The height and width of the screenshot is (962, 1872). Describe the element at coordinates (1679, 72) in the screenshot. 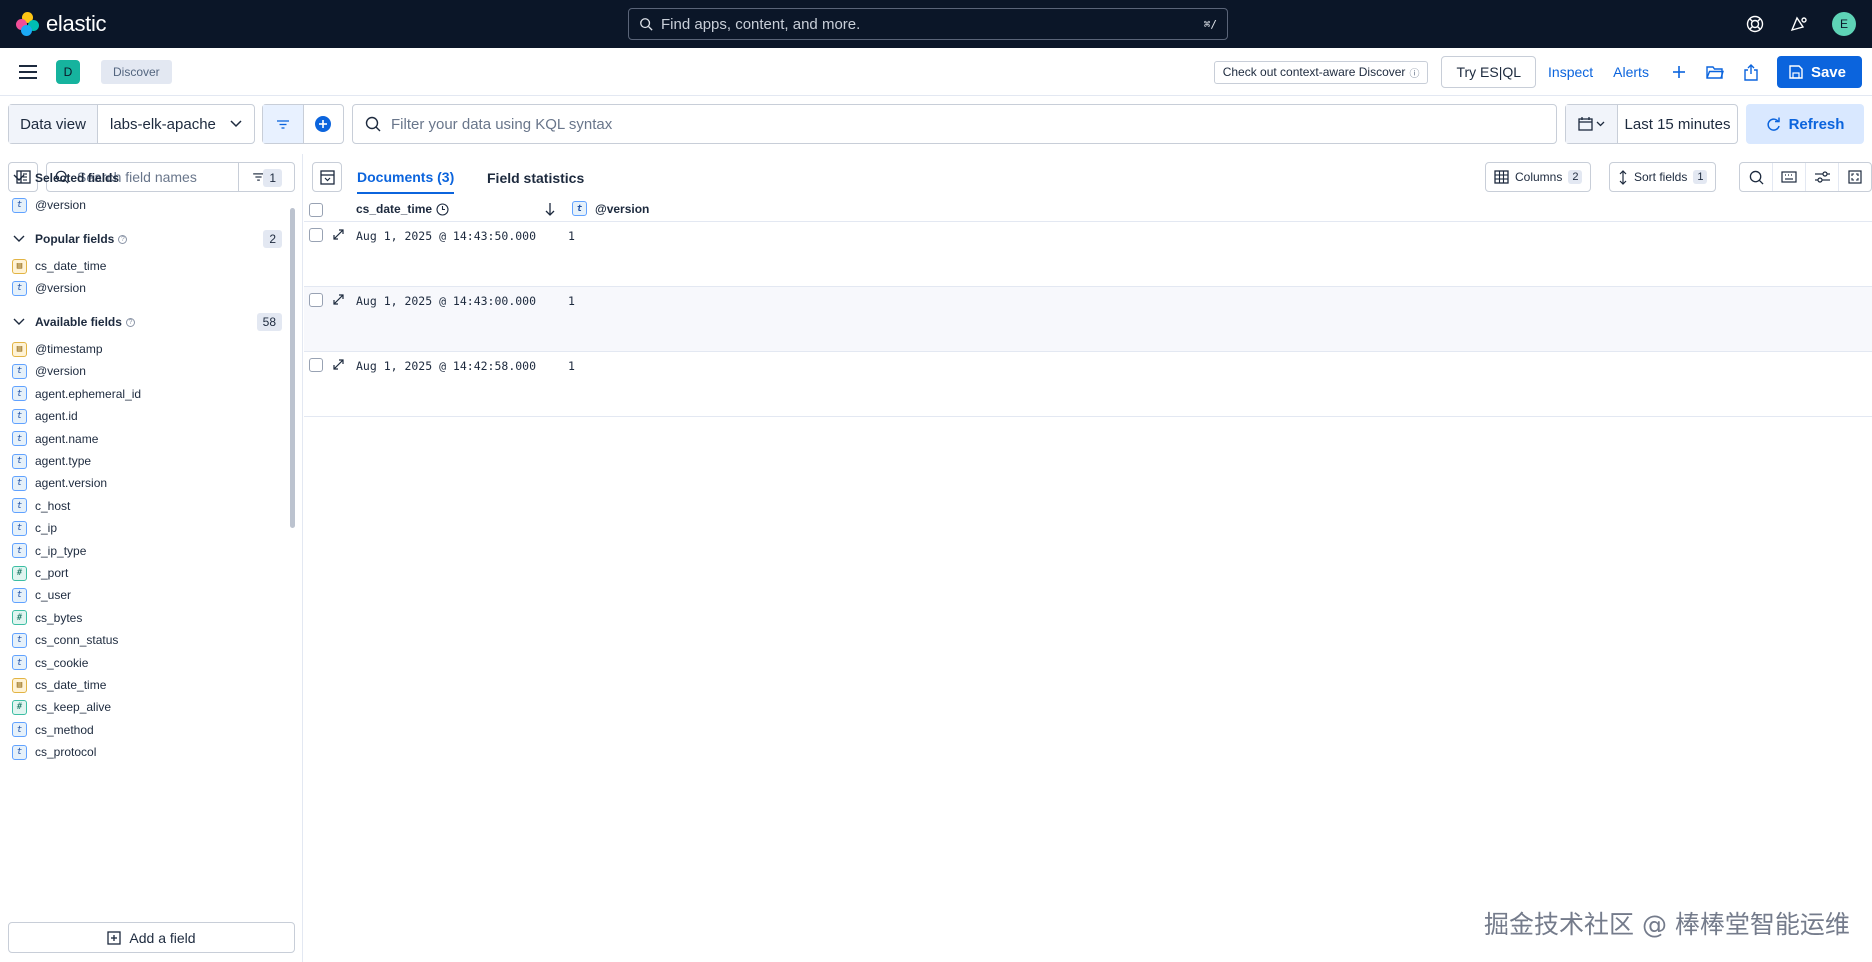

I see `new-icon` at that location.